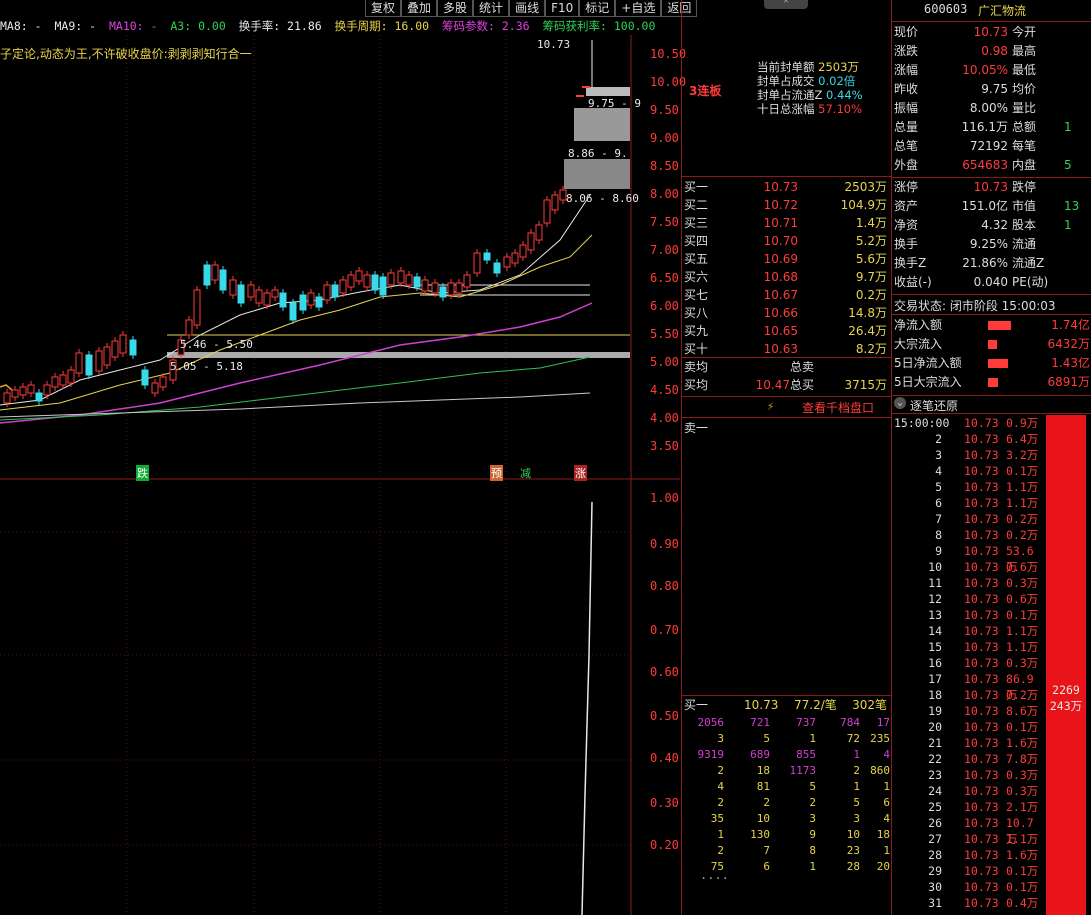 The height and width of the screenshot is (915, 1091). Describe the element at coordinates (992, 32) in the screenshot. I see `quote-row: 现价 10.73 今开` at that location.